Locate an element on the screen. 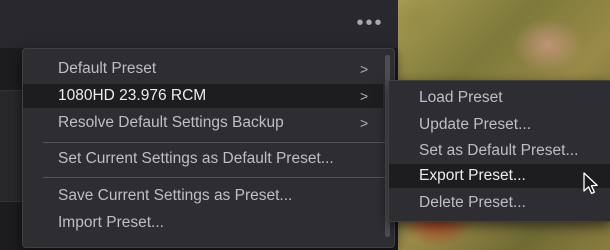 The image size is (610, 250). submenu-item-load-preset: Load Preset is located at coordinates (499, 98).